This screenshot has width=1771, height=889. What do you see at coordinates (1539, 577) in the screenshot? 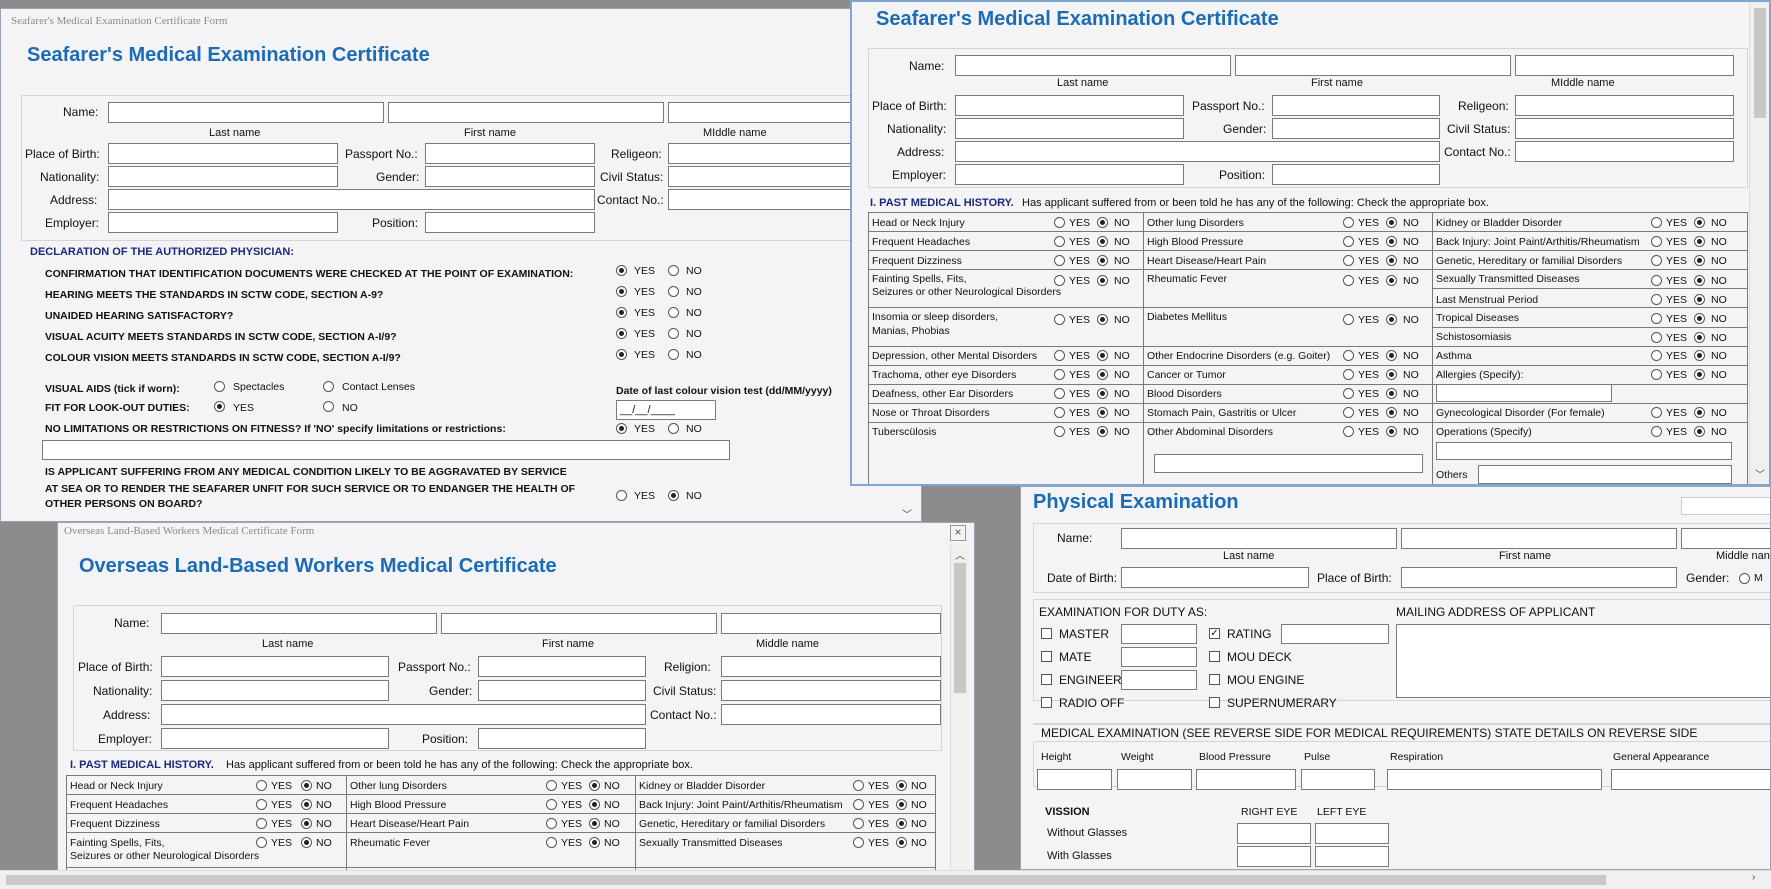
I see `place-of-birth-input` at bounding box center [1539, 577].